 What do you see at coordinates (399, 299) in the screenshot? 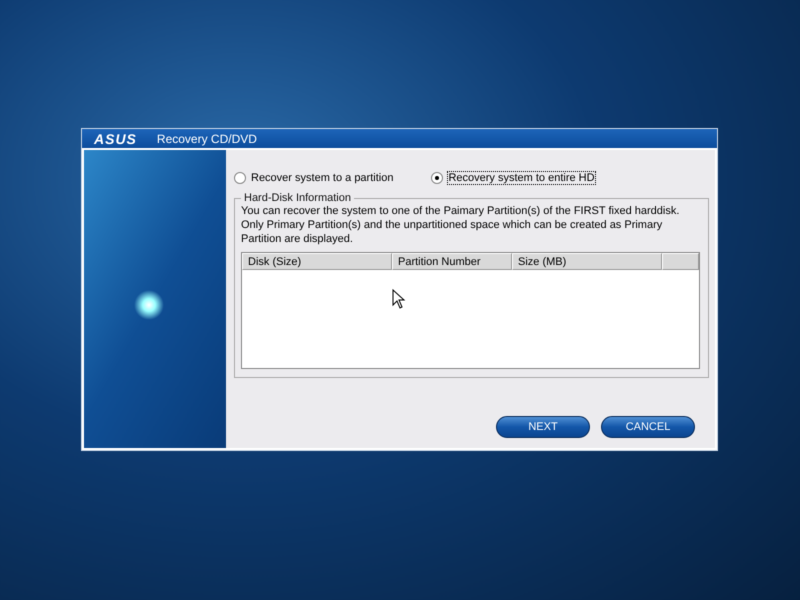
I see `mouse-pointer-icon` at bounding box center [399, 299].